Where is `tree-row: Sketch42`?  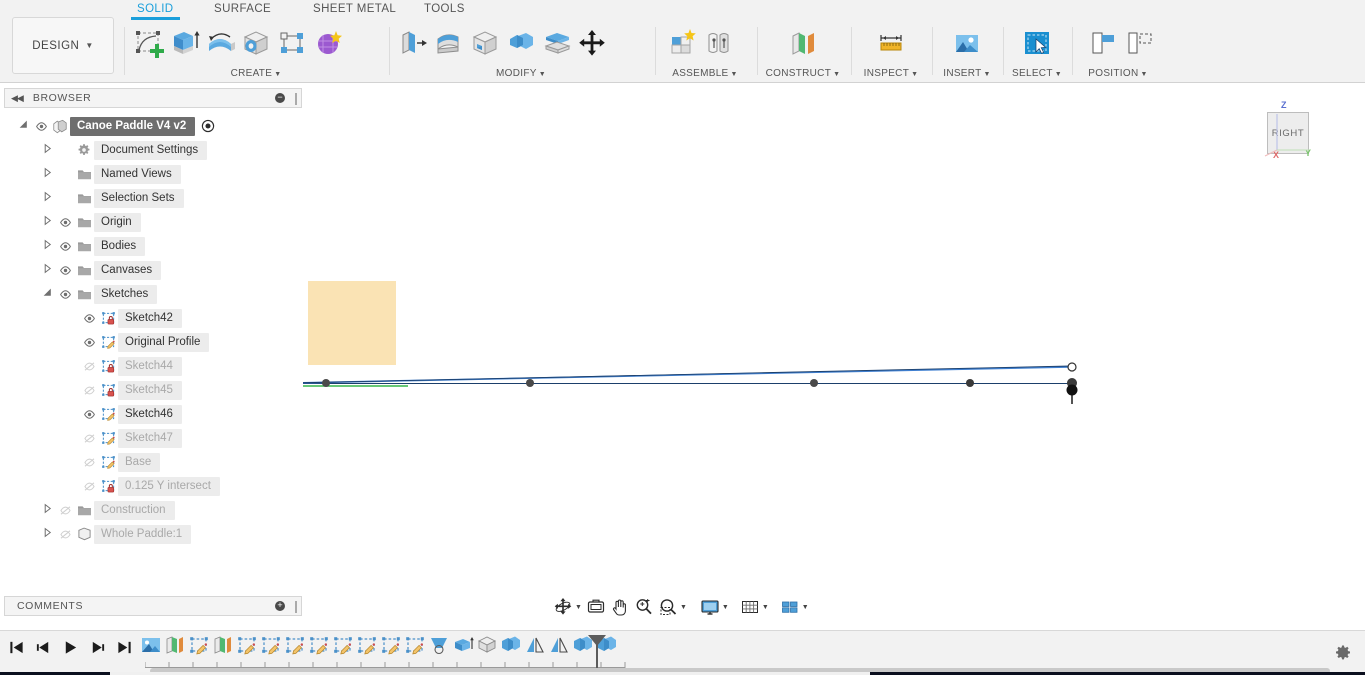 tree-row: Sketch42 is located at coordinates (153, 318).